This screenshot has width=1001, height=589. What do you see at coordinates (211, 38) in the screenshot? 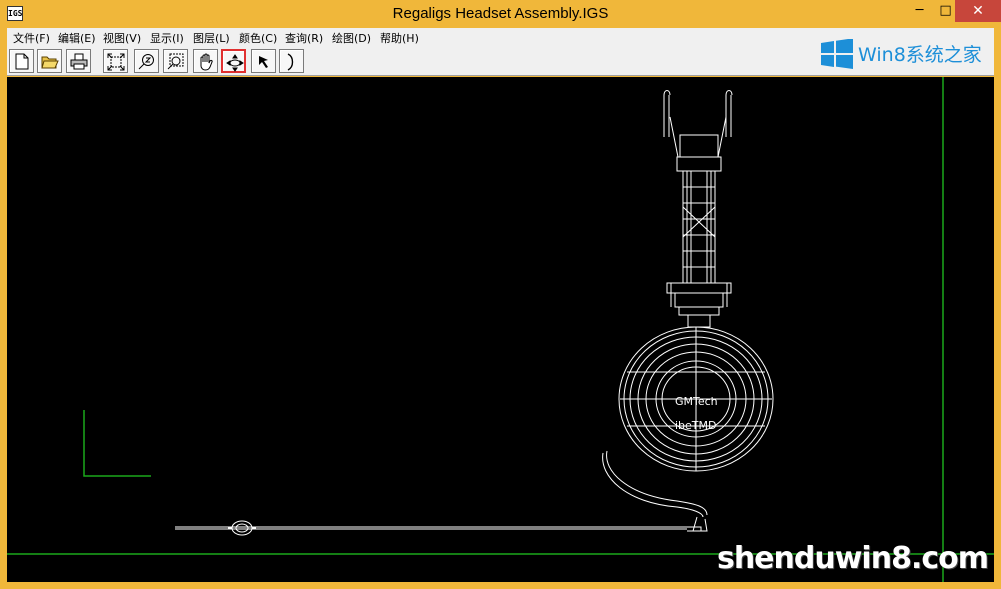
I see `menu-layer: 图层(L)` at bounding box center [211, 38].